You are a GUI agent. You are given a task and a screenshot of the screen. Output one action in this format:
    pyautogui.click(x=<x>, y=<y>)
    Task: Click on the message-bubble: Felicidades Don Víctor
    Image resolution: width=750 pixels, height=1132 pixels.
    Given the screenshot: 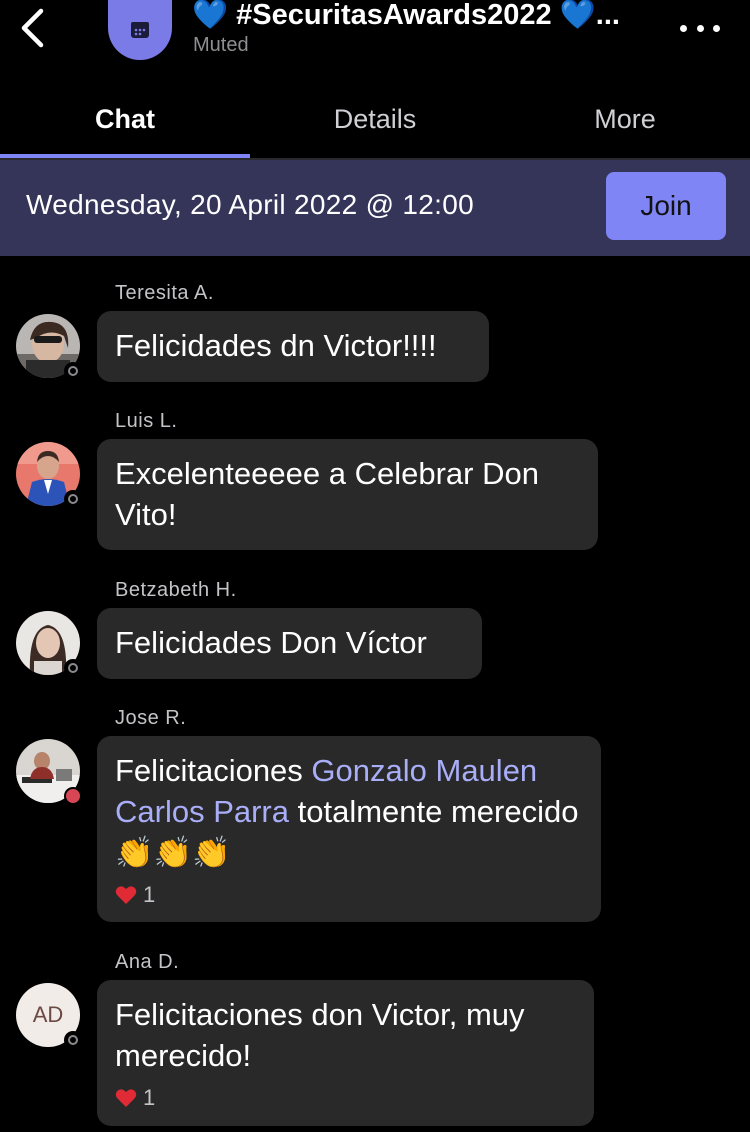 What is the action you would take?
    pyautogui.click(x=289, y=643)
    